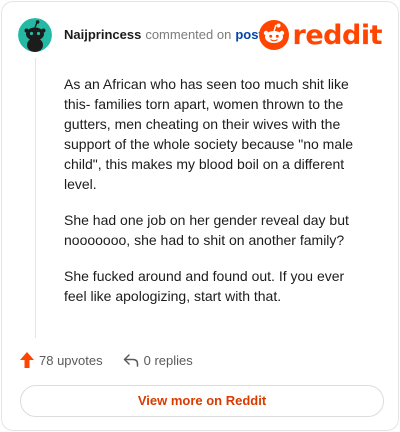 Image resolution: width=400 pixels, height=432 pixels. Describe the element at coordinates (71, 360) in the screenshot. I see `upvote-count: 78 upvotes` at that location.